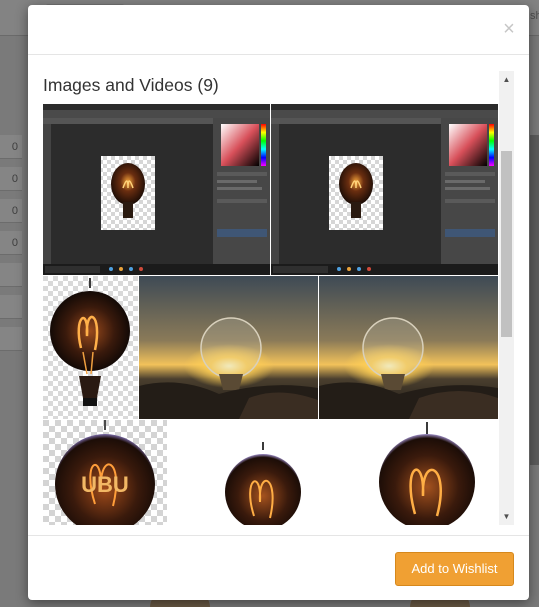 The width and height of the screenshot is (539, 607). I want to click on scroll-down-icon: ▼, so click(506, 516).